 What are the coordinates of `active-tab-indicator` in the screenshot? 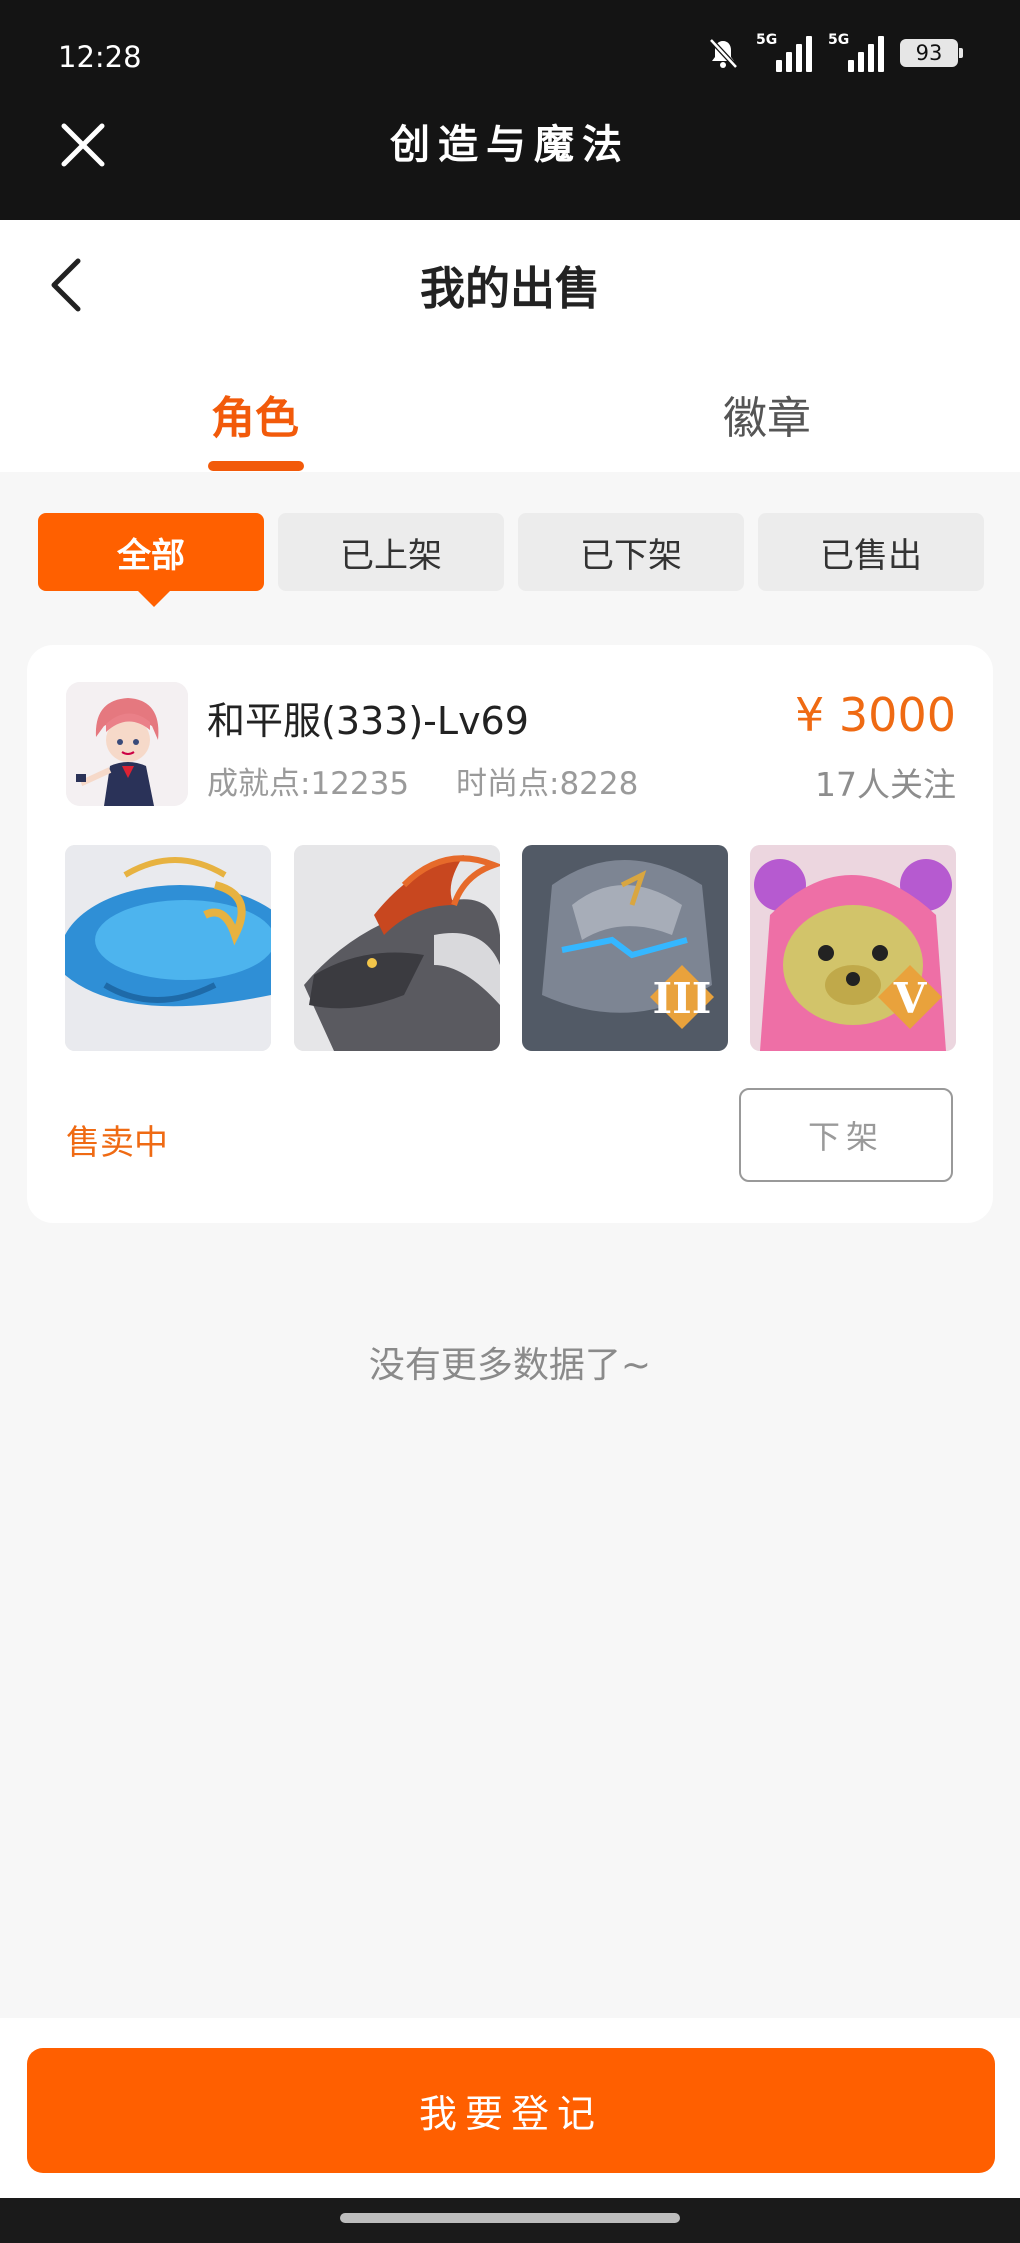 It's located at (256, 466).